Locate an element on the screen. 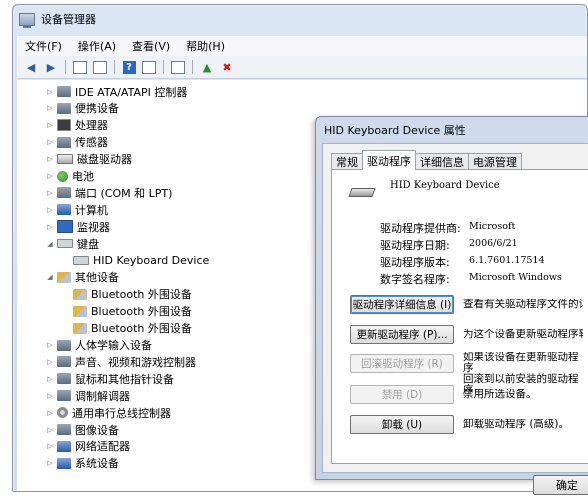 Image resolution: width=588 pixels, height=500 pixels. tree-category-item: ▷ 人体学输入设备 is located at coordinates (98, 345).